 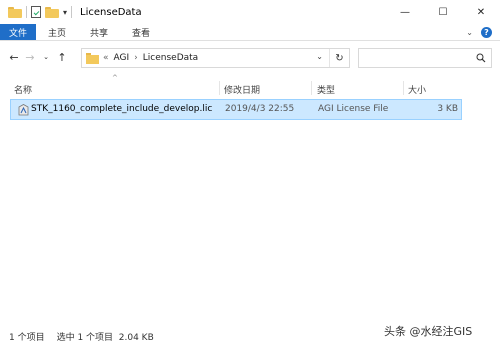 What do you see at coordinates (353, 109) in the screenshot?
I see `file-type: AGI License File` at bounding box center [353, 109].